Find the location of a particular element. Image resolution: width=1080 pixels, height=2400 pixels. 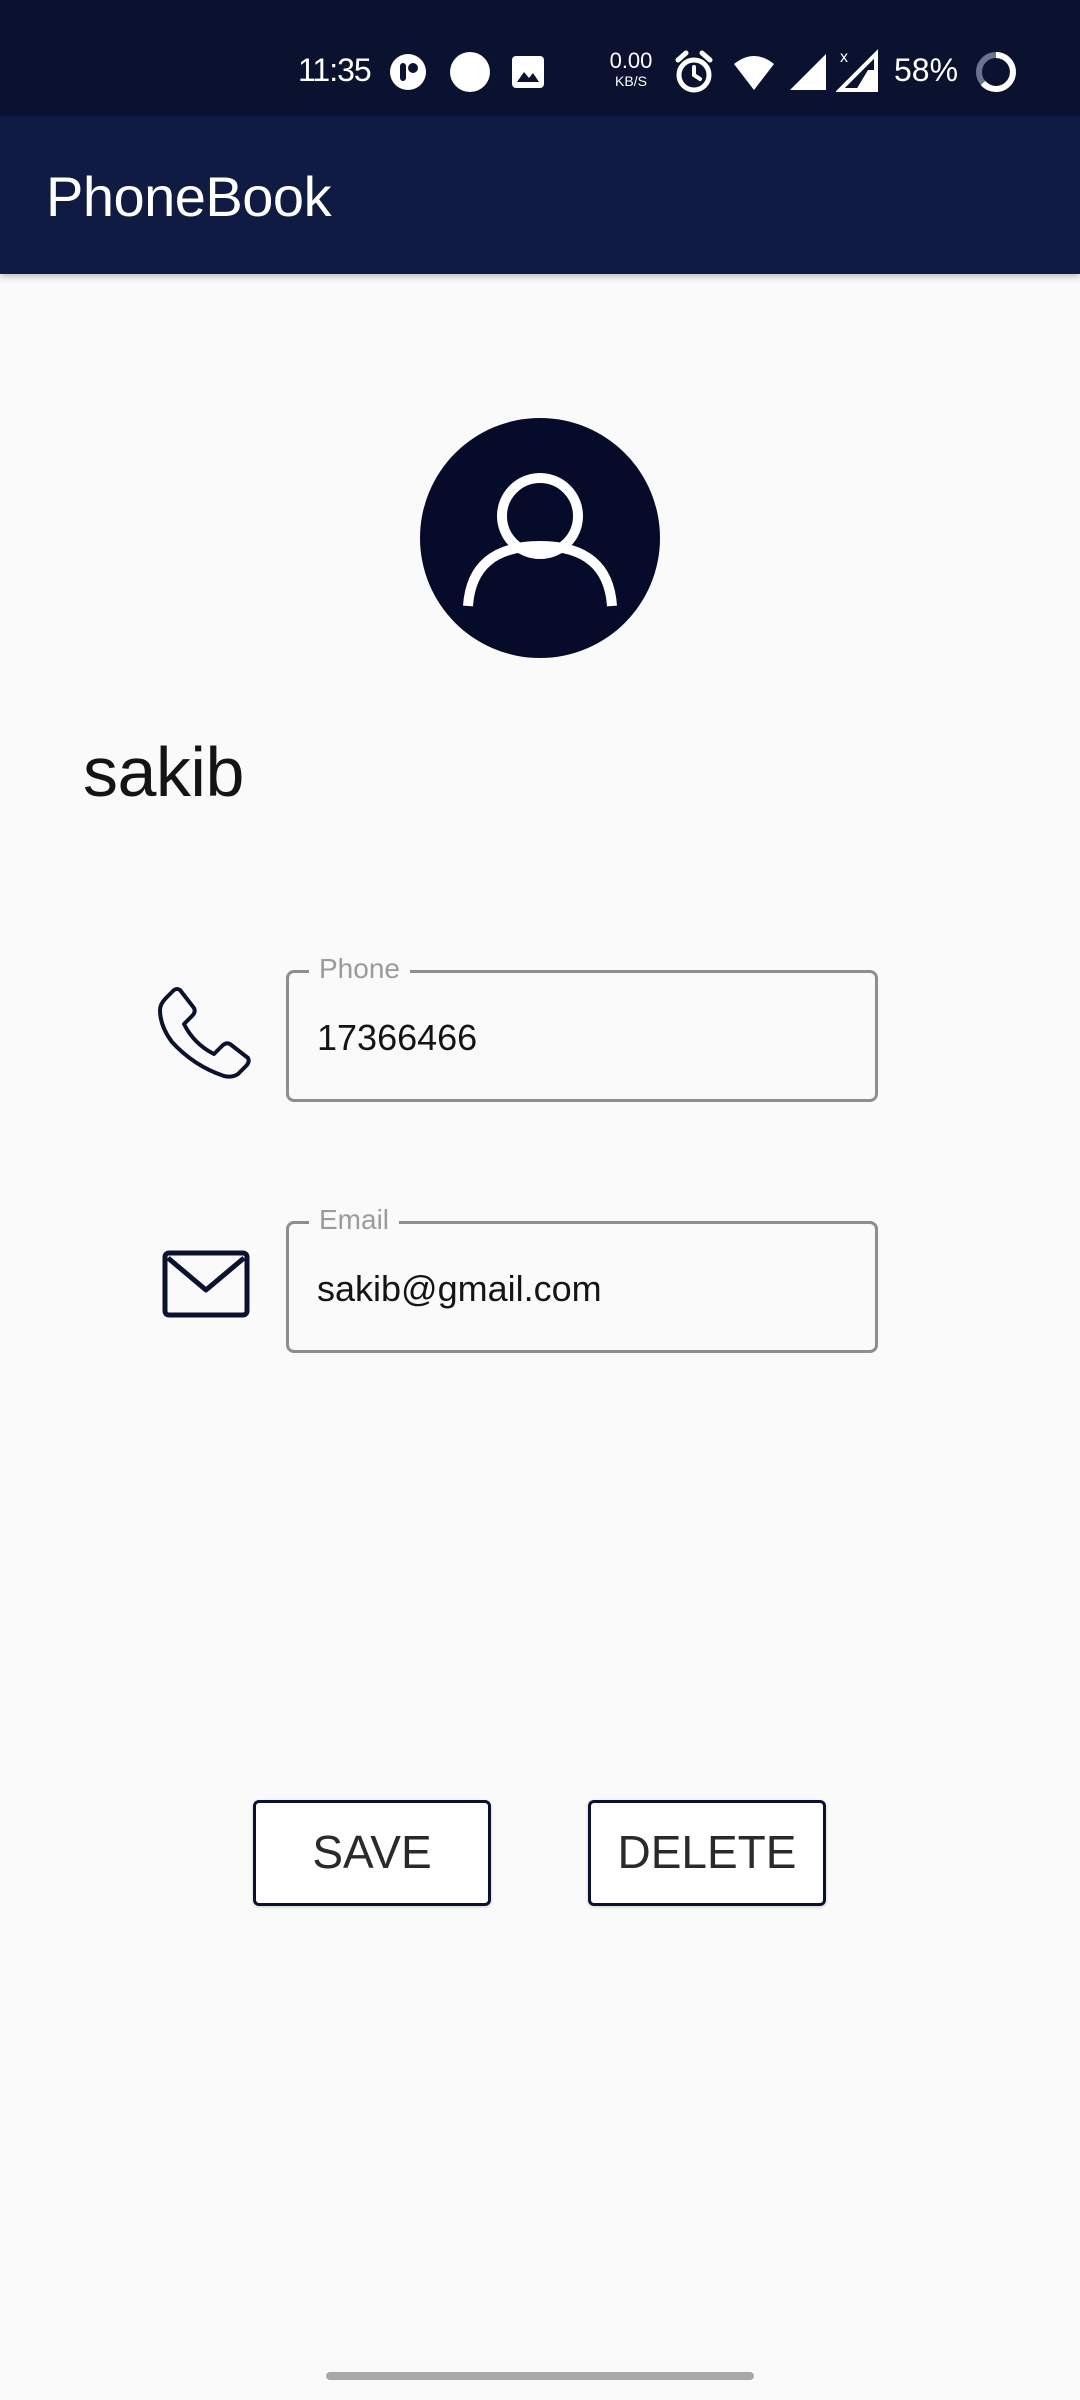

wifi-icon is located at coordinates (754, 73).